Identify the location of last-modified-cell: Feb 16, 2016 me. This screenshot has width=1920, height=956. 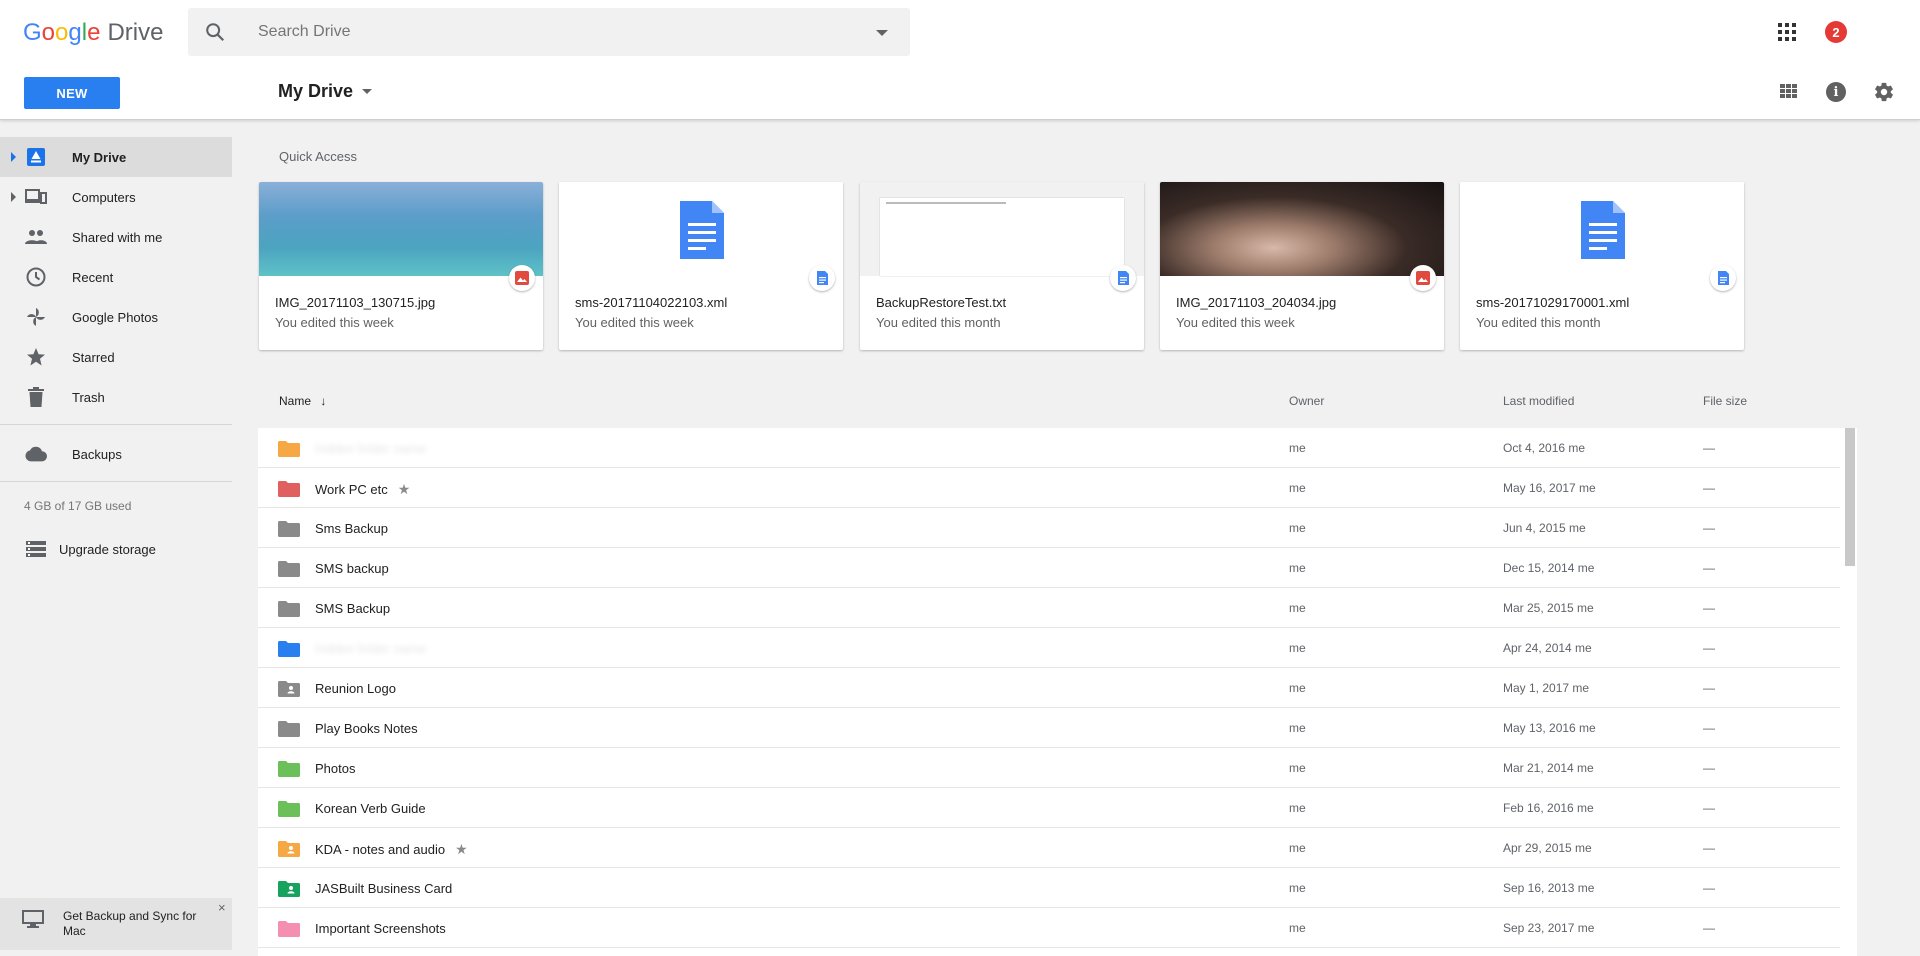
(1548, 808).